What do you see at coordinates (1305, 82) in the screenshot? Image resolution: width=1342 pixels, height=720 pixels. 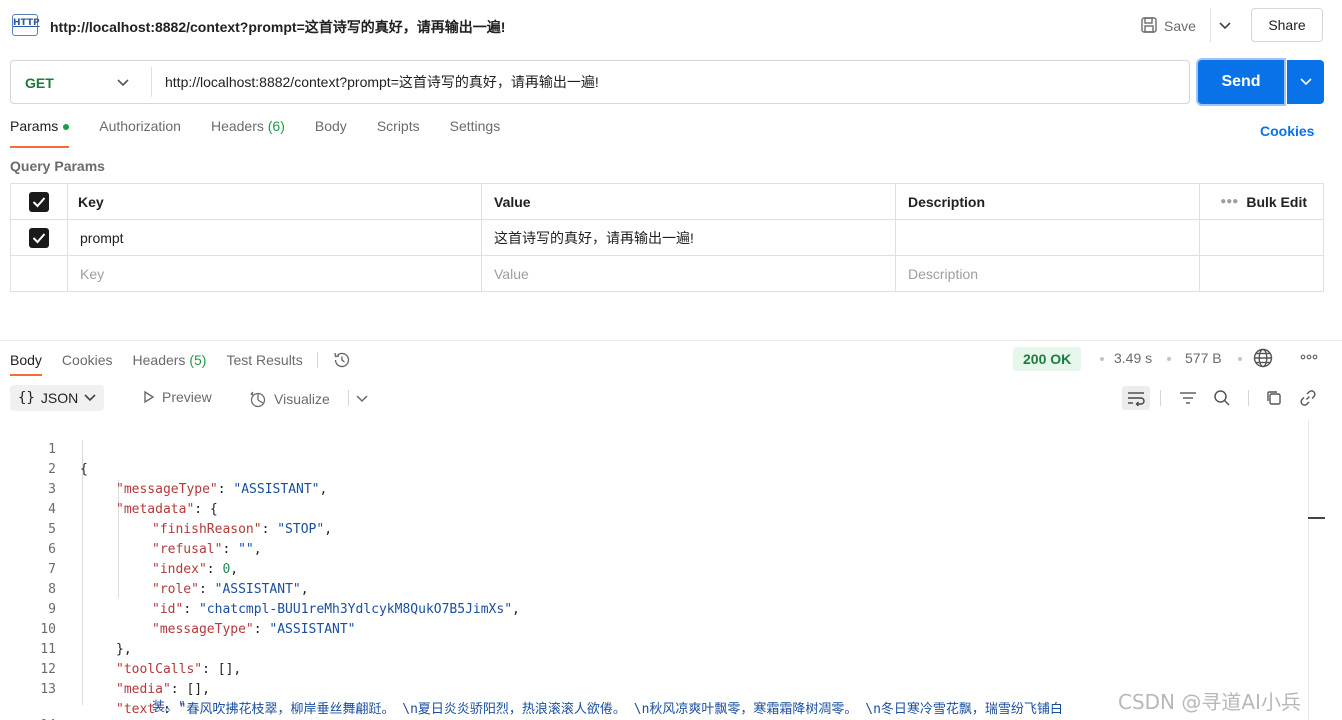 I see `send-options-chevron-icon` at bounding box center [1305, 82].